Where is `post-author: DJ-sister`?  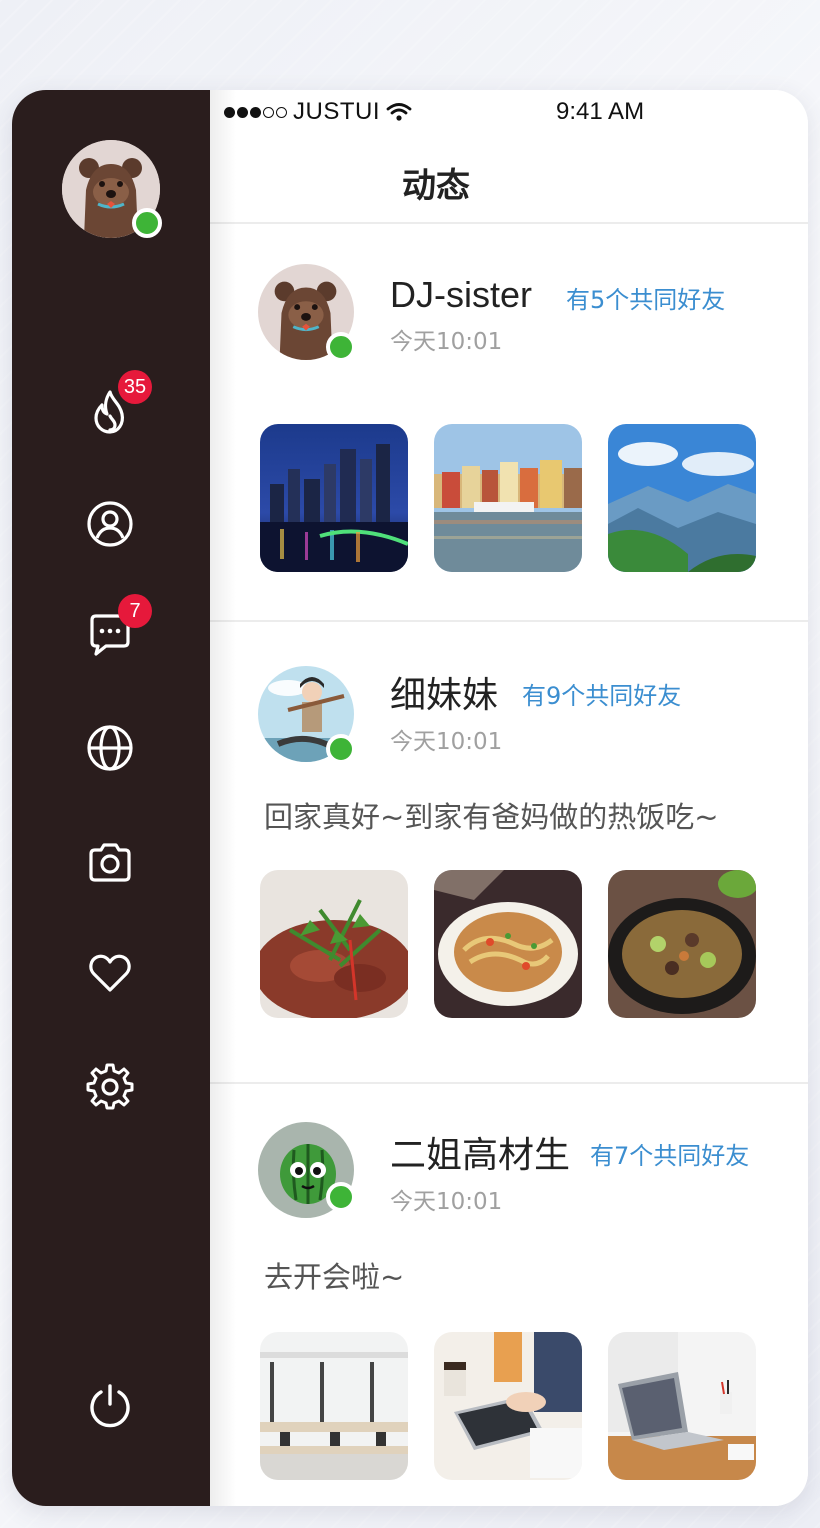
post-author: DJ-sister is located at coordinates (461, 295).